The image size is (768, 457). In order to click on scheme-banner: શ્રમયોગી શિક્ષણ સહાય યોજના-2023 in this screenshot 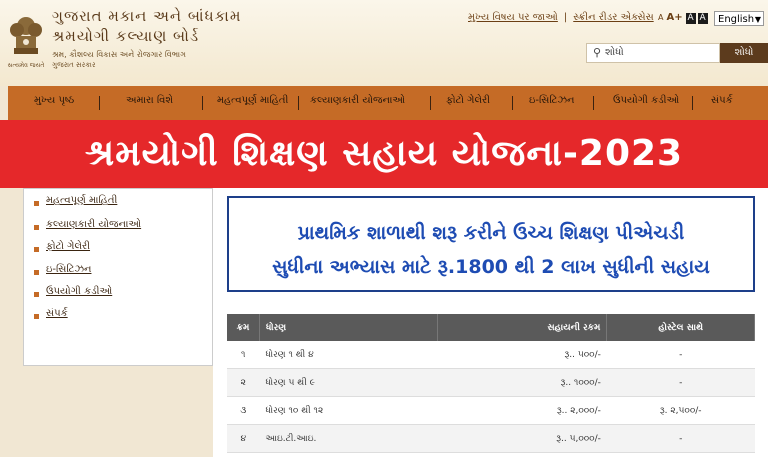, I will do `click(384, 154)`.